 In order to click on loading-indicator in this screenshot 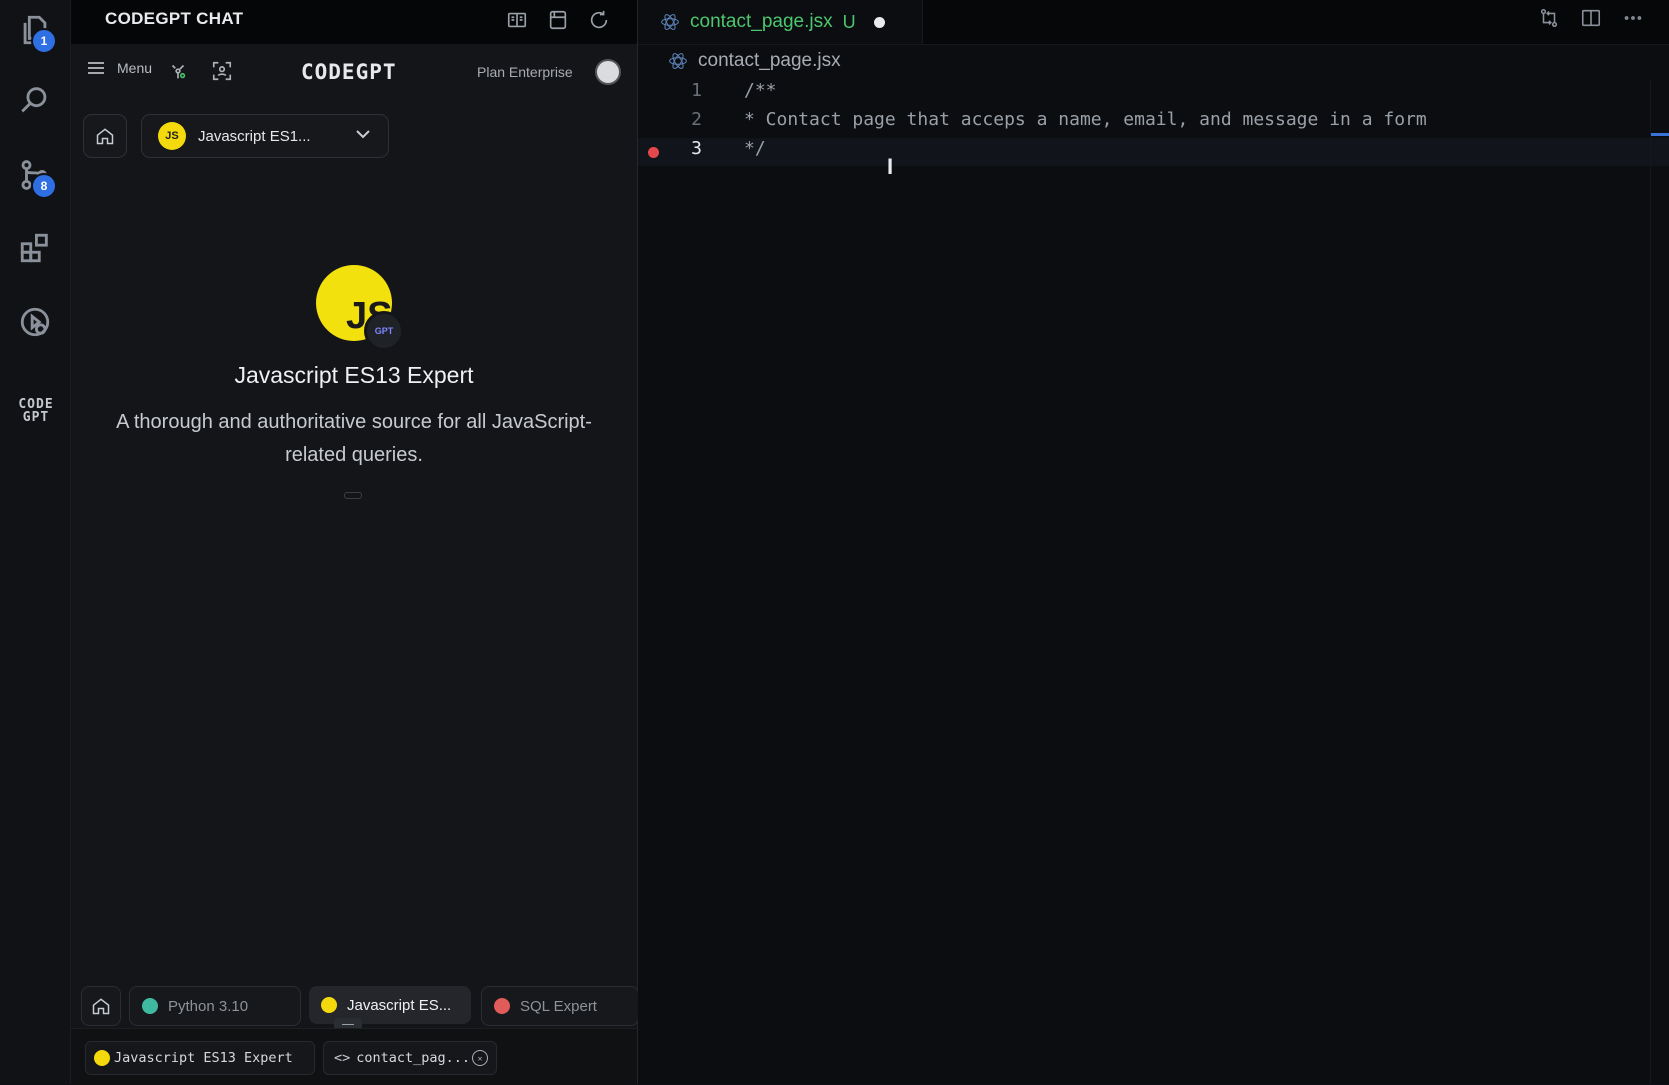, I will do `click(353, 495)`.